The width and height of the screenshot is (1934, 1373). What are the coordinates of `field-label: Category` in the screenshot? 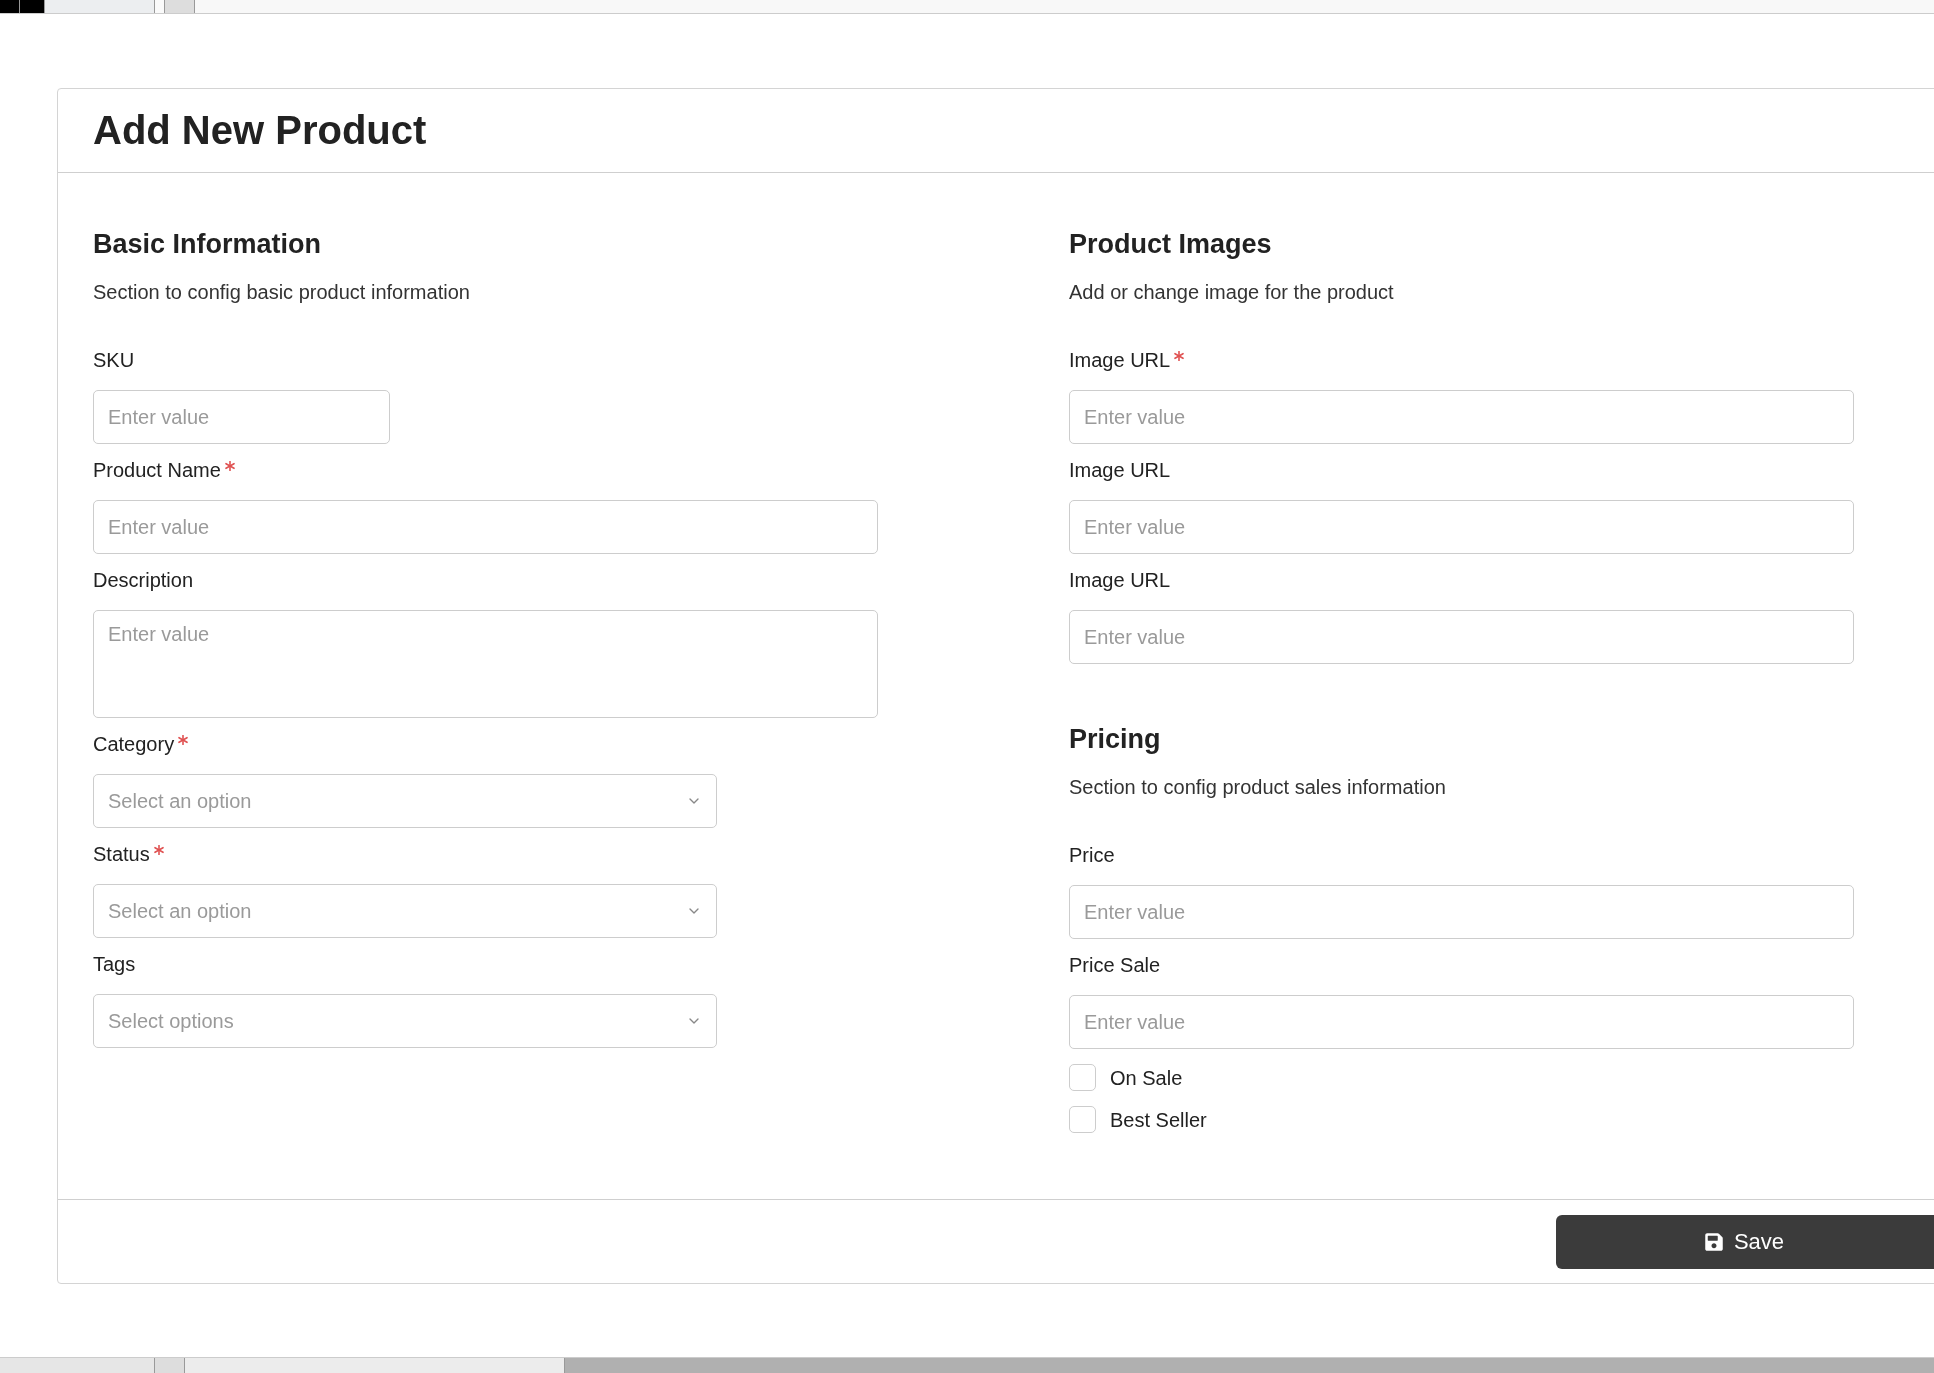 It's located at (134, 744).